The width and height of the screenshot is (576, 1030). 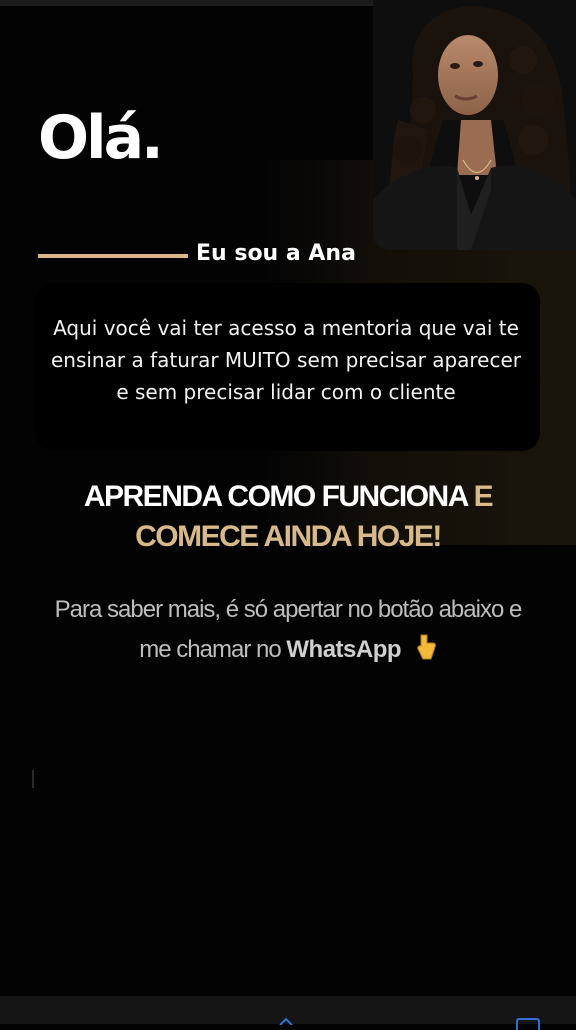 I want to click on name-label: Eu sou a Ana, so click(x=276, y=253).